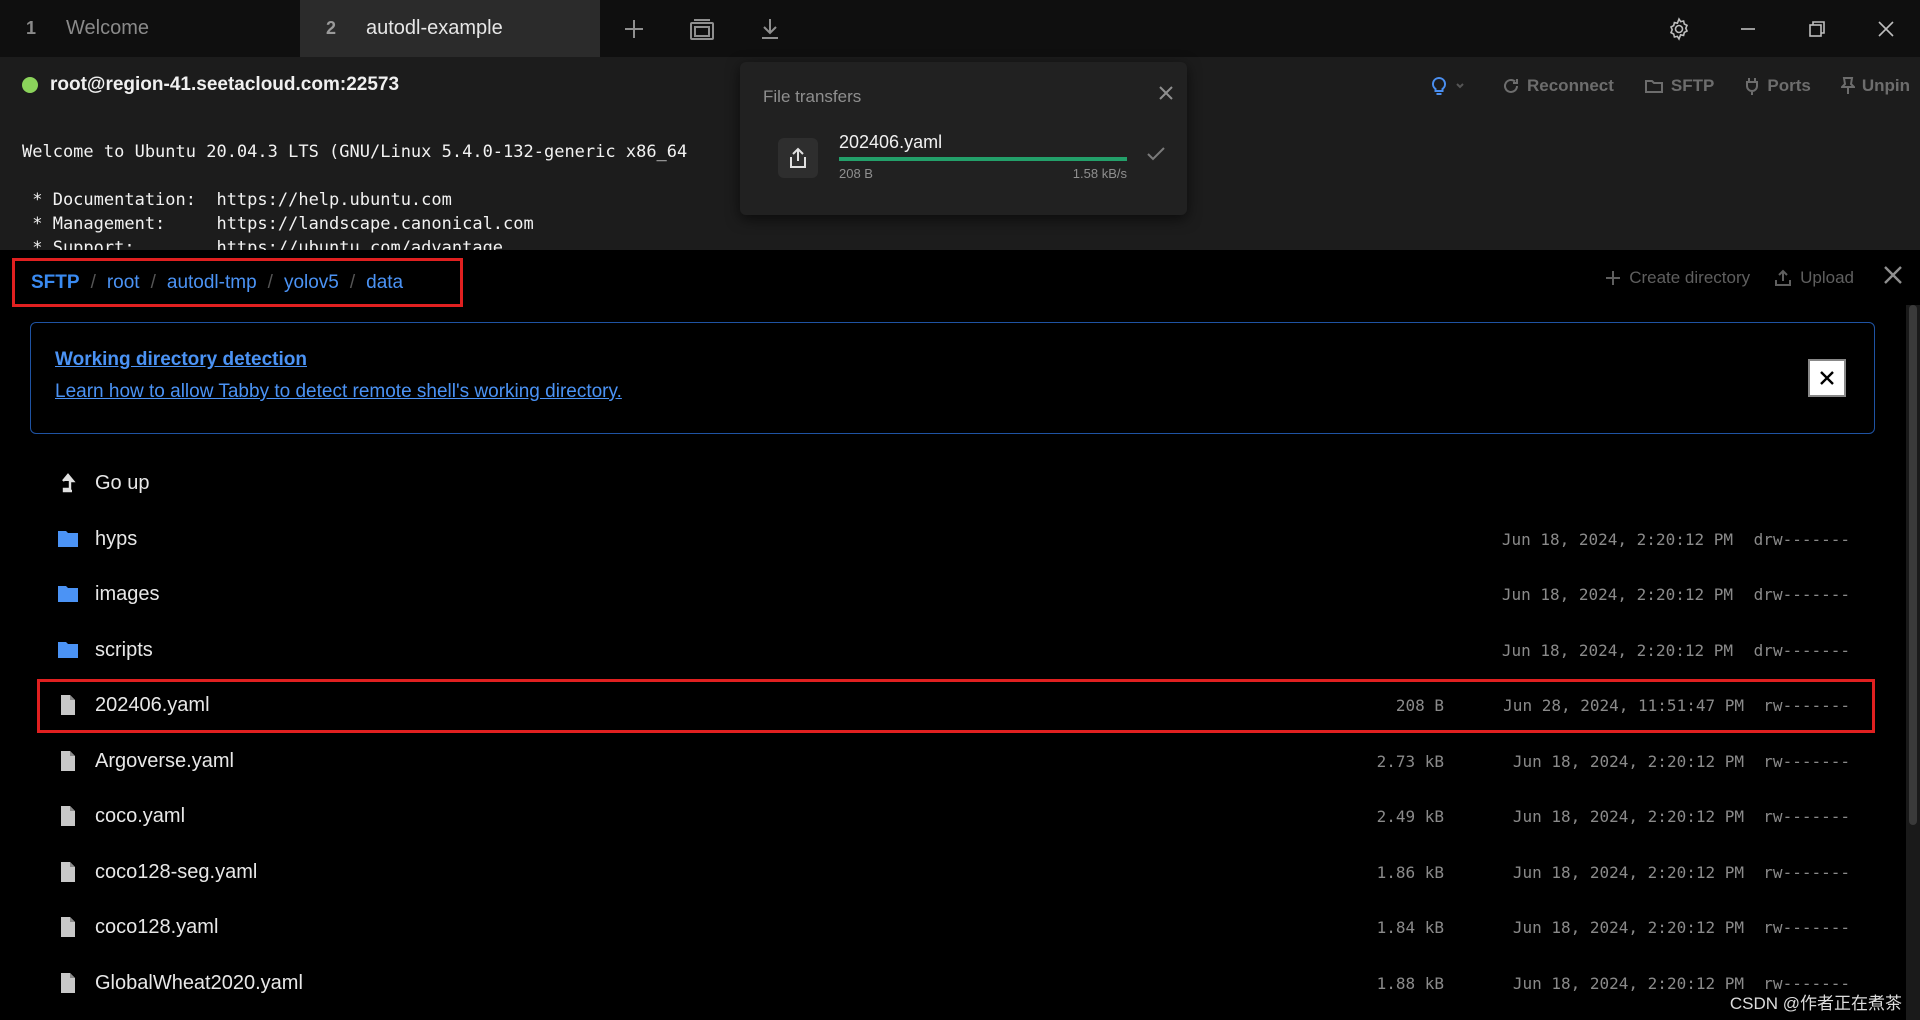 The image size is (1920, 1020). What do you see at coordinates (181, 360) in the screenshot?
I see `alert-title-link: Working directory detection` at bounding box center [181, 360].